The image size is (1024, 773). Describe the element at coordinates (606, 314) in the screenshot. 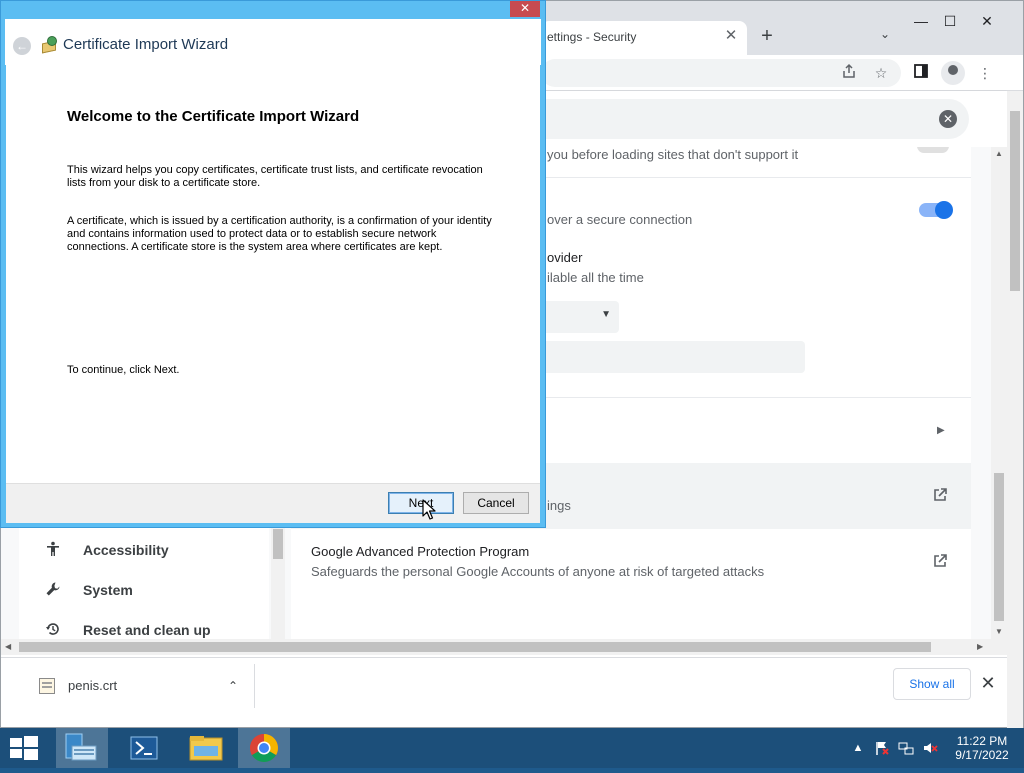

I see `dropdown-arrow-icon: ▼` at that location.